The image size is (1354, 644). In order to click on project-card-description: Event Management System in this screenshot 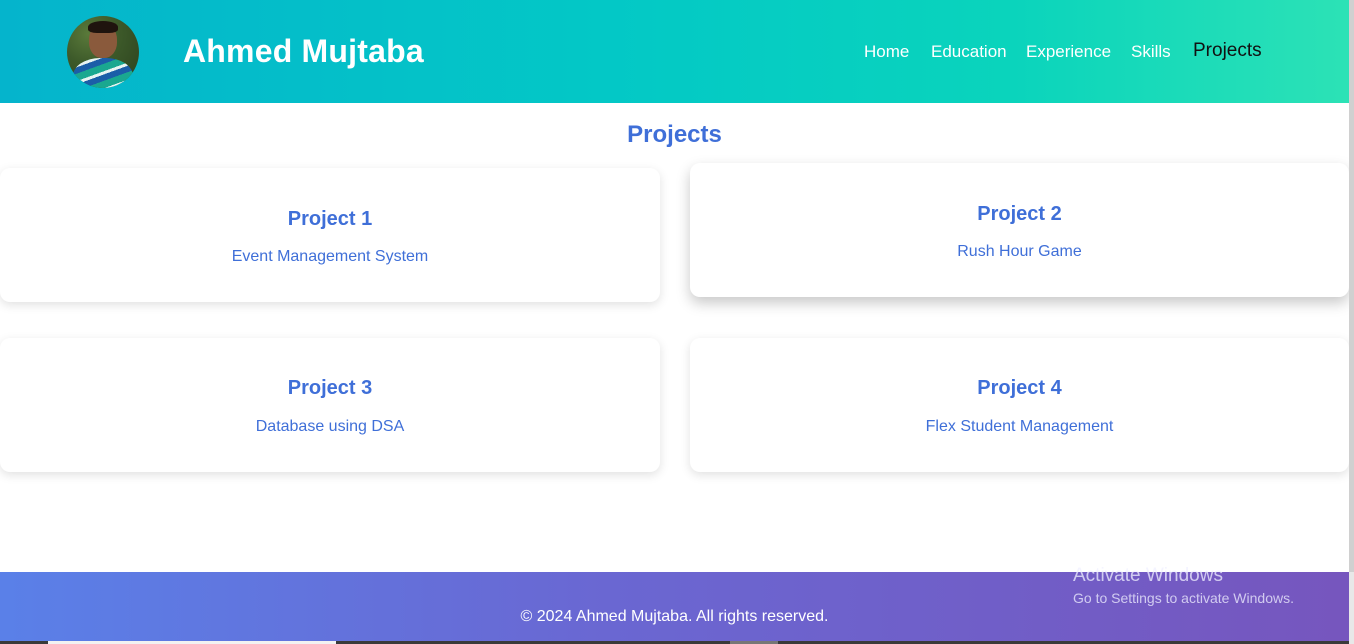, I will do `click(330, 256)`.